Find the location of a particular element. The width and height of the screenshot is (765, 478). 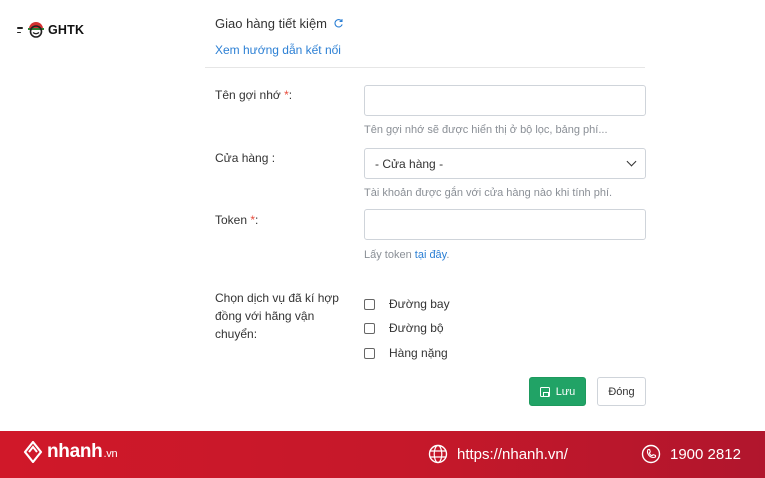

page-title: Giao hàng tiết kiệm is located at coordinates (279, 23).